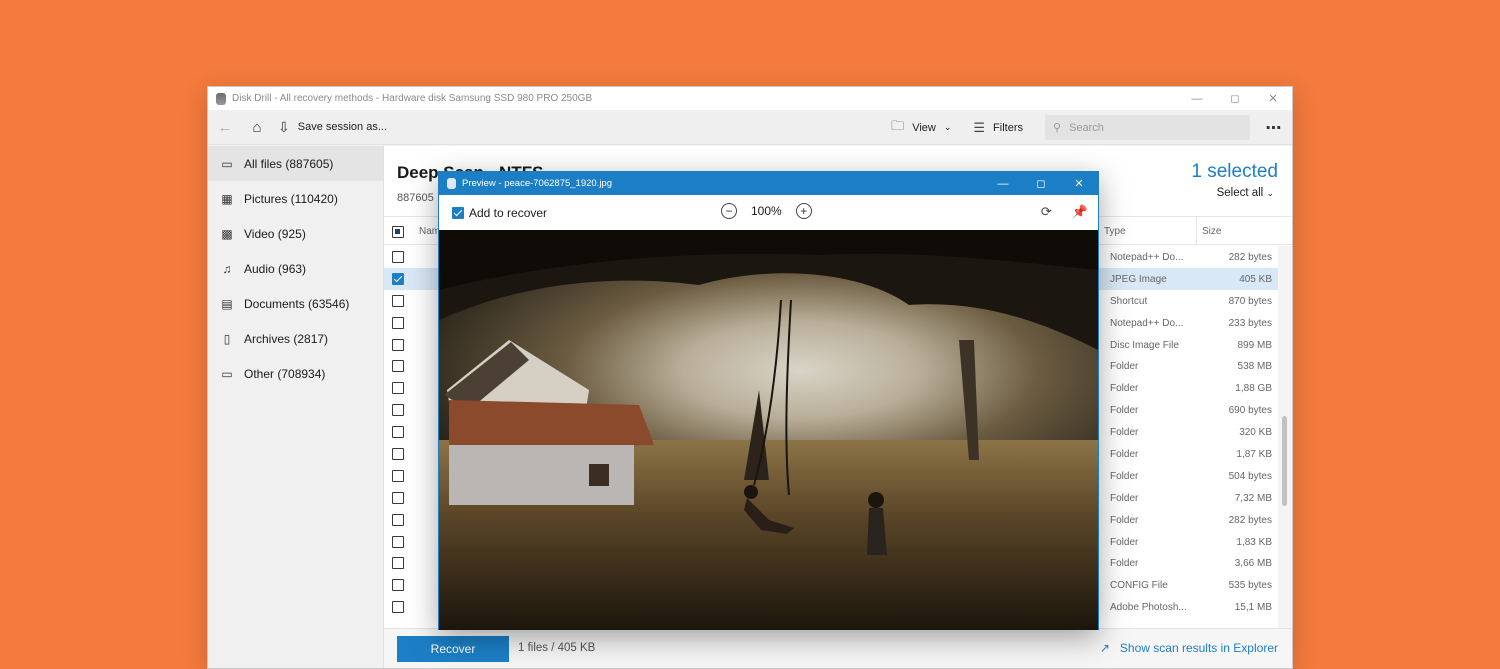  I want to click on sidebar-item-label: All files (887605), so click(289, 163).